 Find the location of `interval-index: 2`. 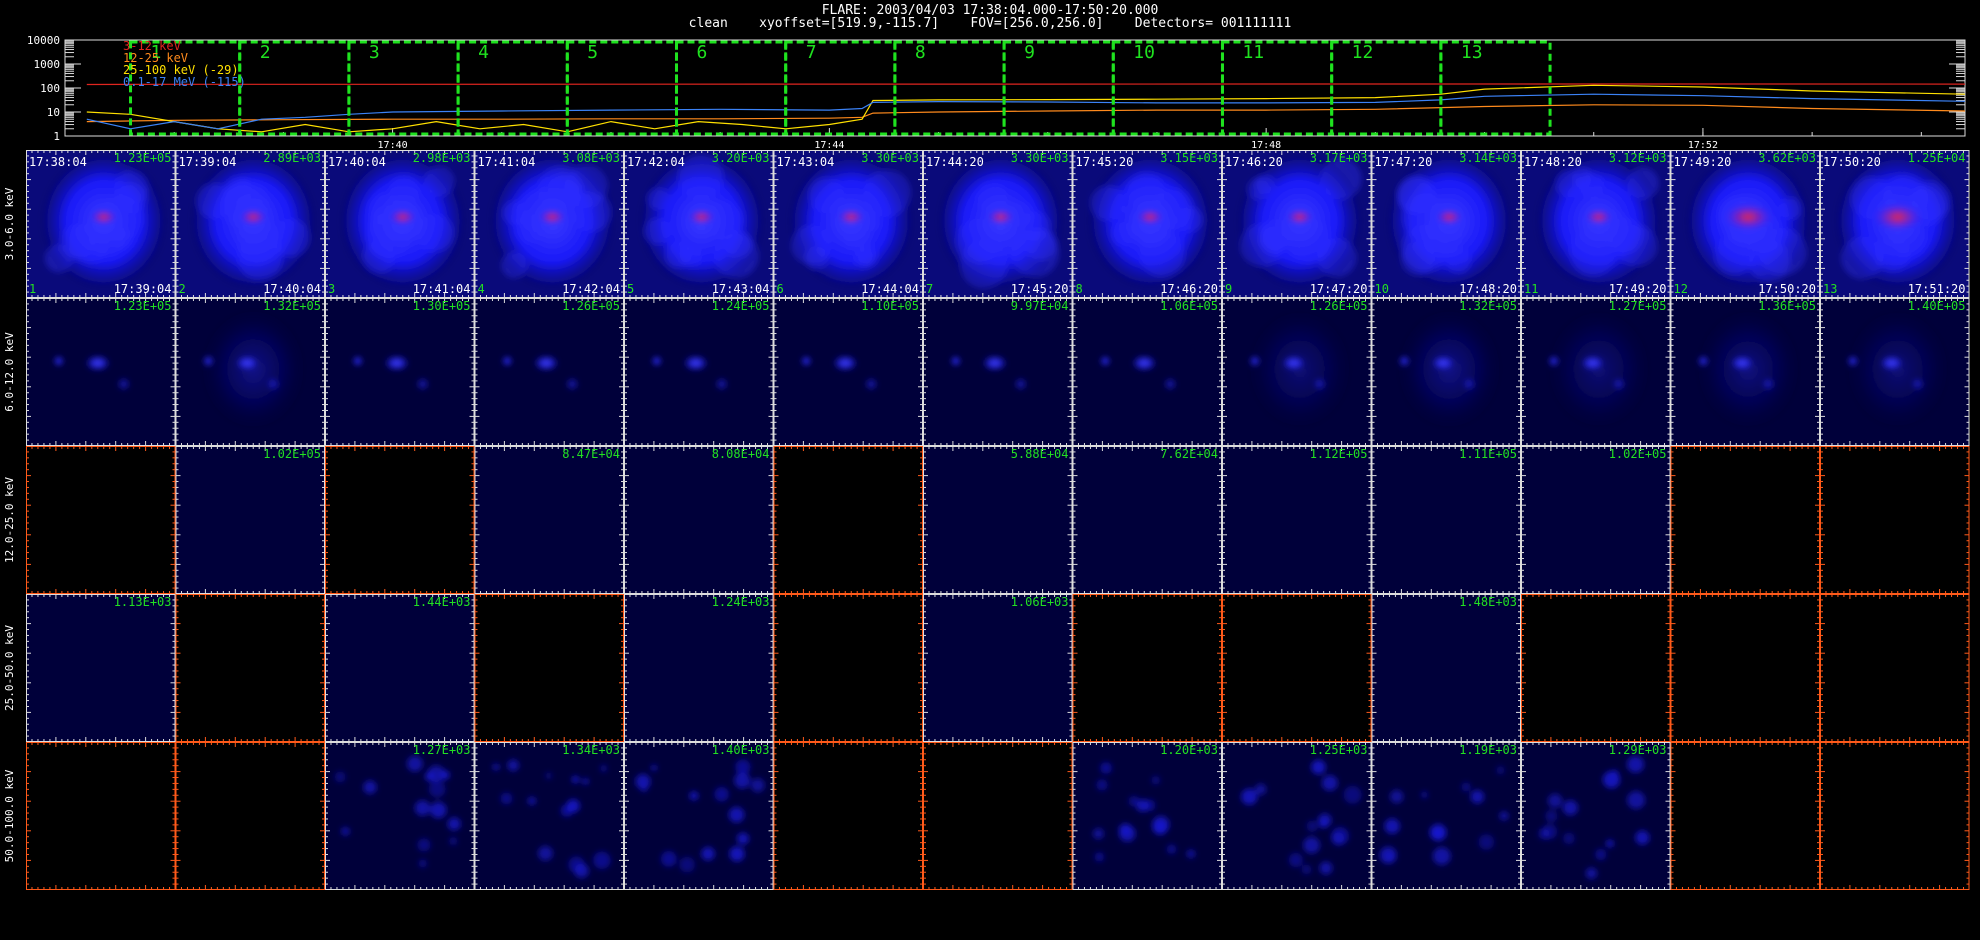

interval-index: 2 is located at coordinates (182, 289).